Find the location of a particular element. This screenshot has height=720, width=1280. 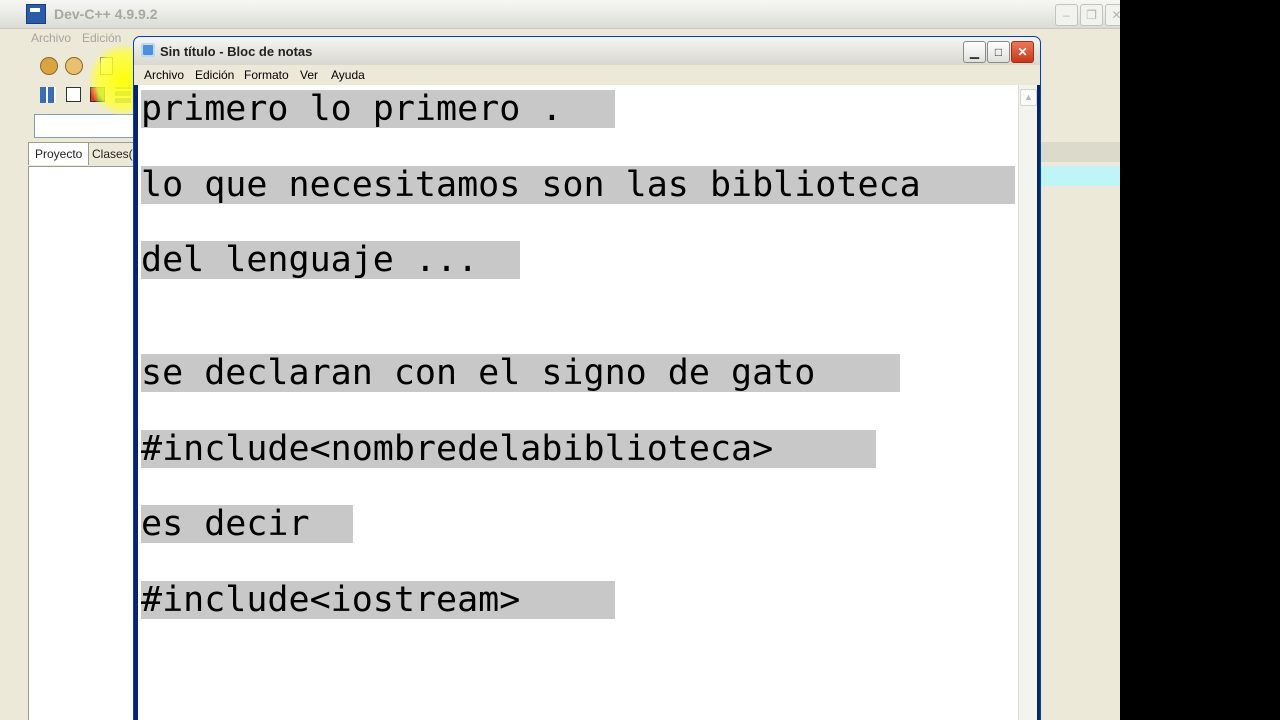

notepad-title-bar: Sin título - Bloc de notas ▁ □ ✕ is located at coordinates (587, 51).